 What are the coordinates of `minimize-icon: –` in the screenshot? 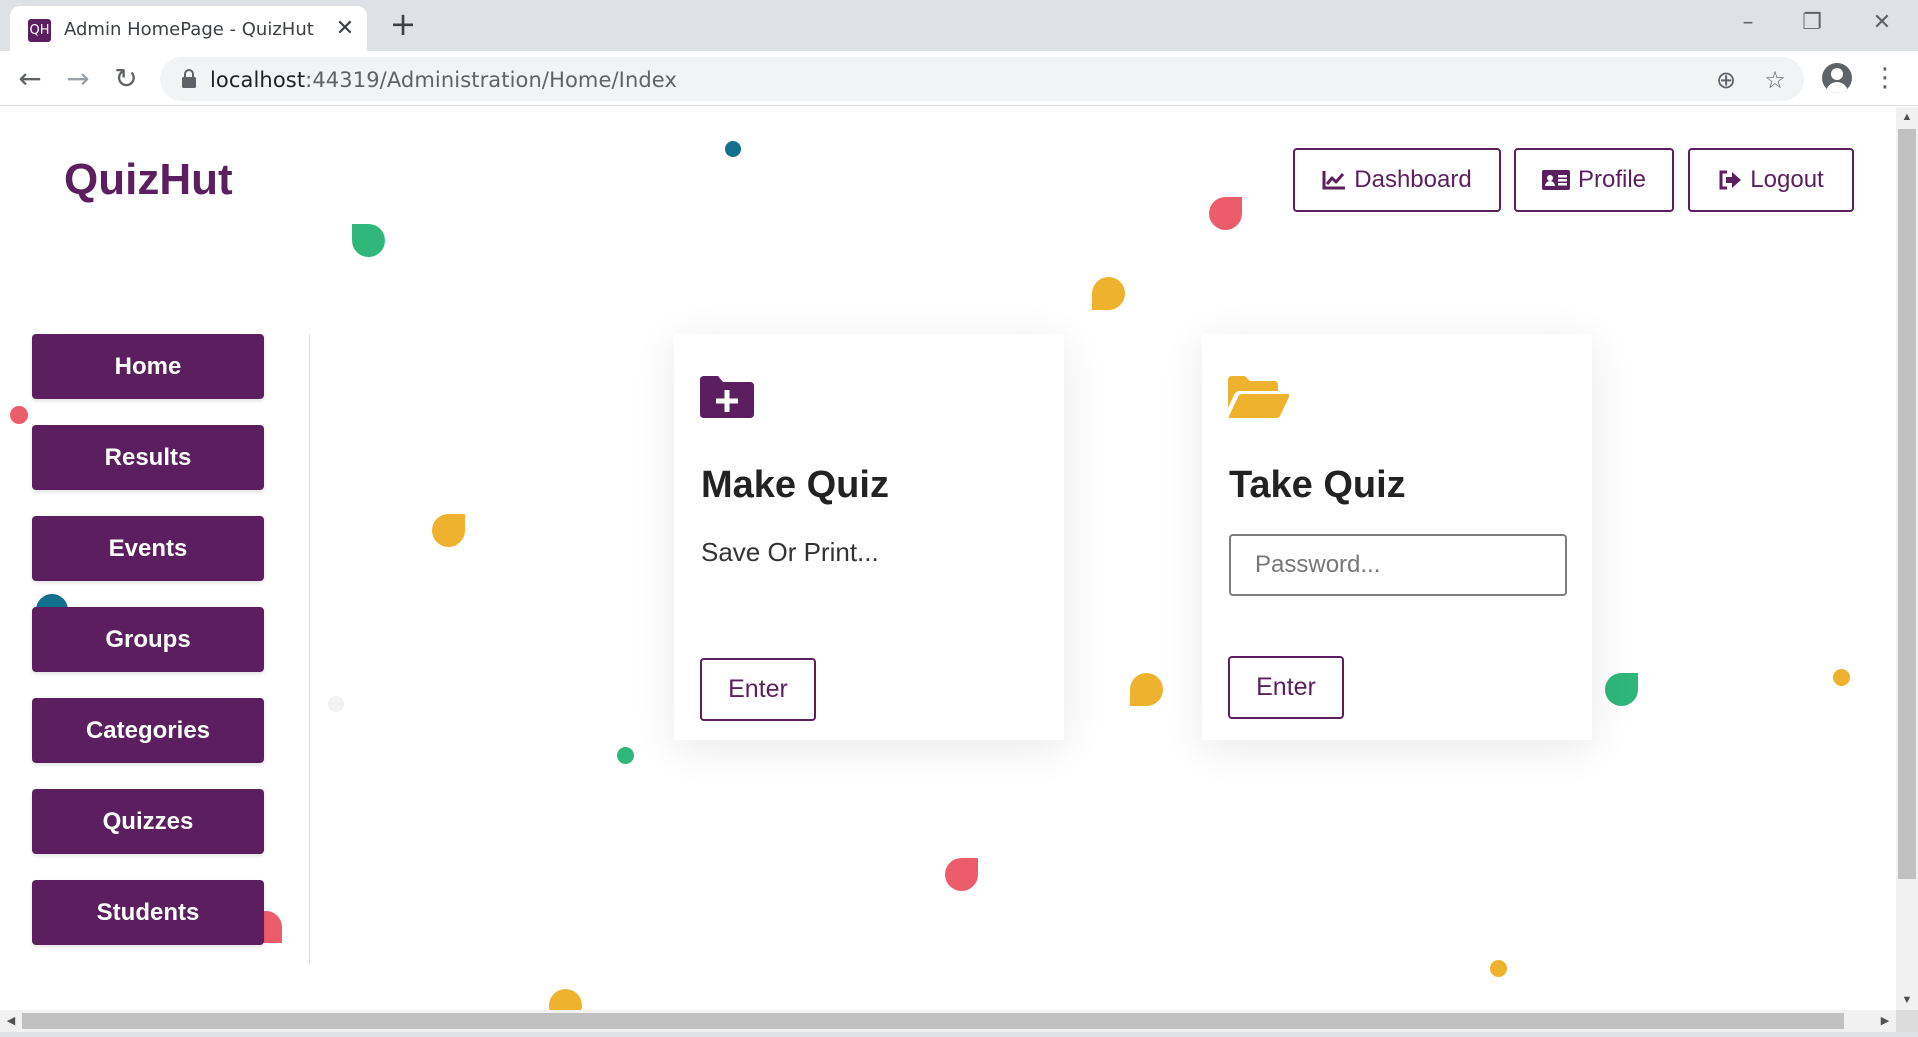 It's located at (1748, 23).